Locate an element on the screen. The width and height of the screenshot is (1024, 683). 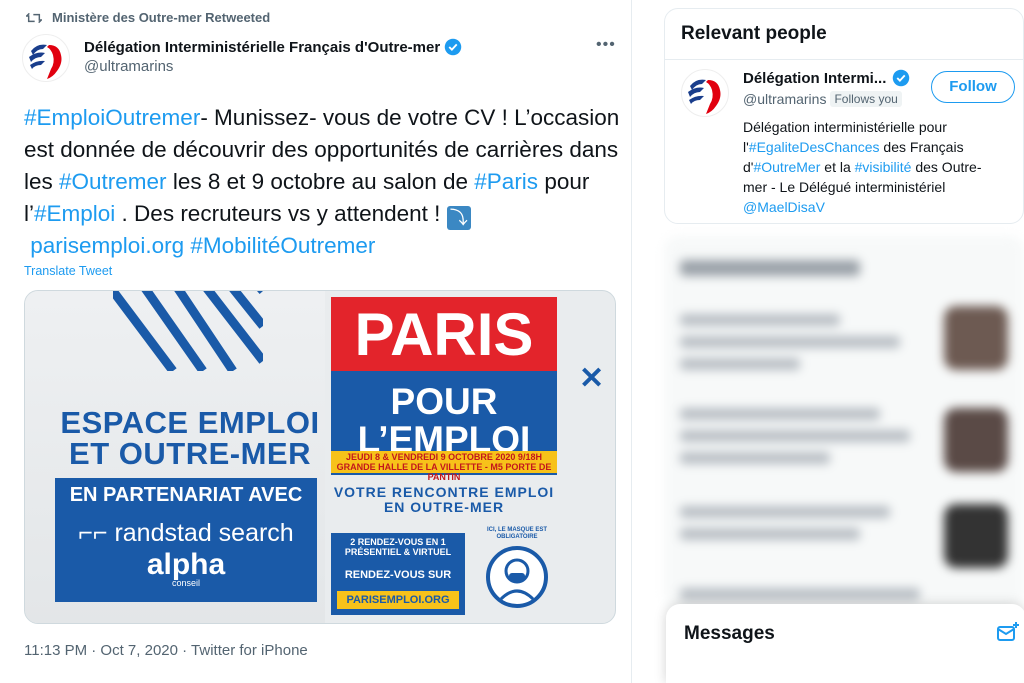
tweet-text-part: les 8 et 9 octobre au salon de is located at coordinates (320, 181).